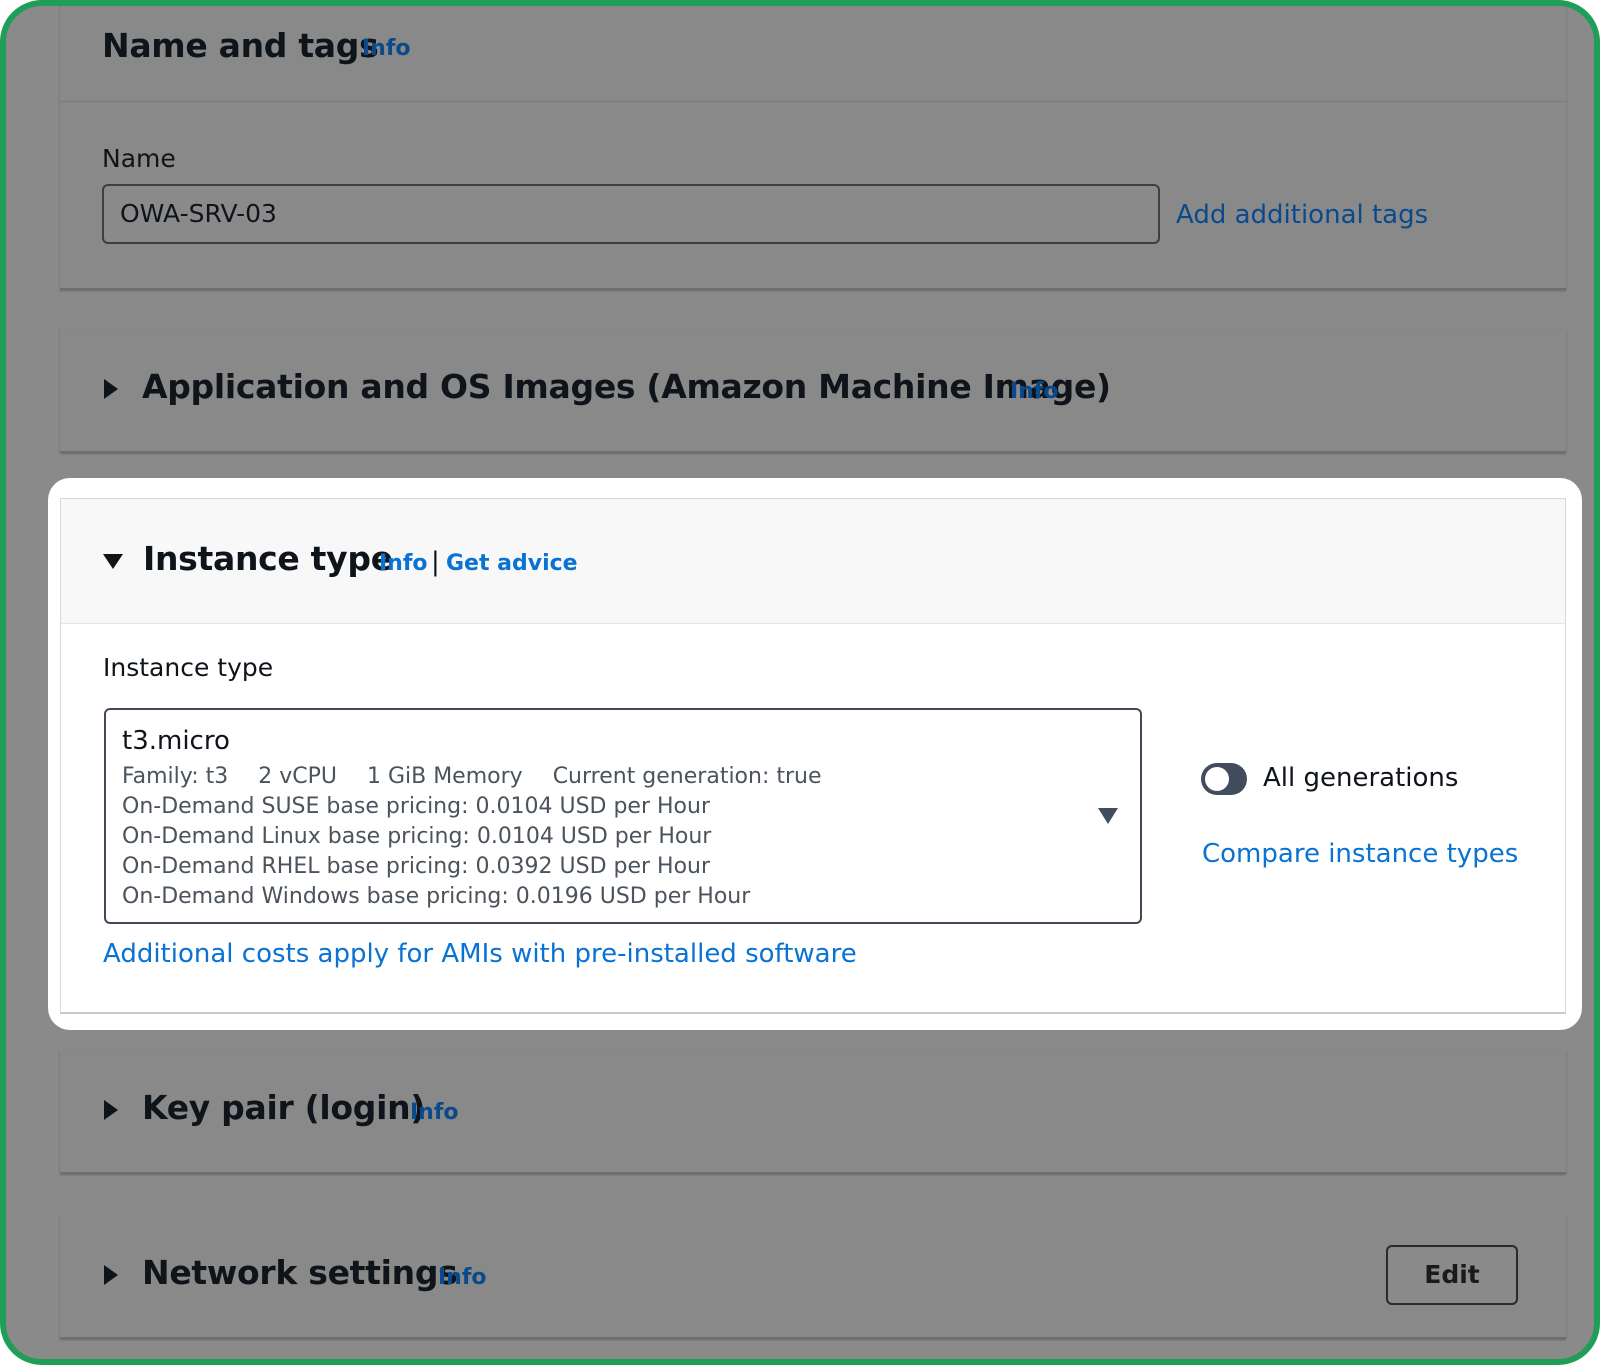  I want to click on instance-type-info-link: Info, so click(403, 563).